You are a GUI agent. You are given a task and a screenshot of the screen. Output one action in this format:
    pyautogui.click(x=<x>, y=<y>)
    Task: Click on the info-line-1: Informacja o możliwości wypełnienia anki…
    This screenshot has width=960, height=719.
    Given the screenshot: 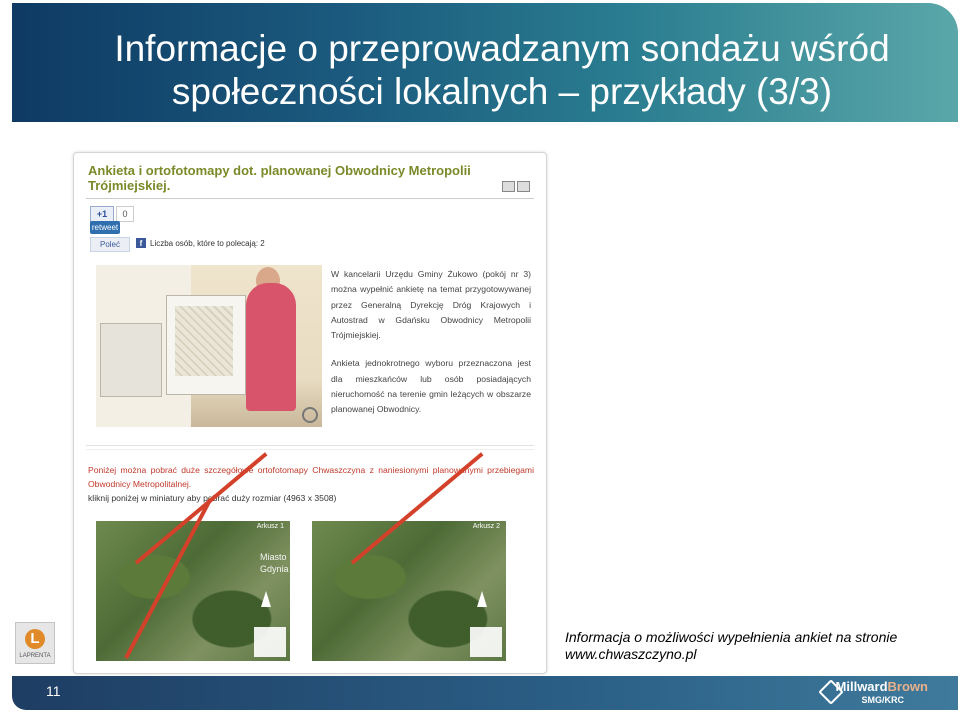 What is the action you would take?
    pyautogui.click(x=731, y=637)
    